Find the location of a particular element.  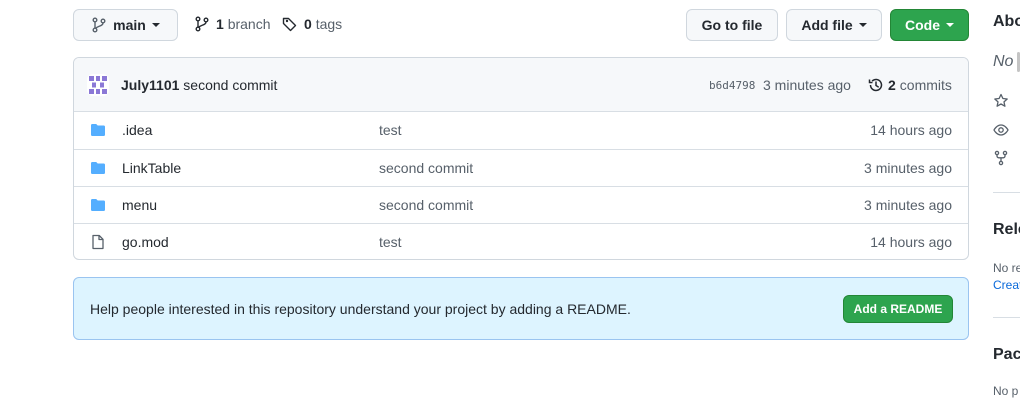

file-row: .idea test 14 hours ago is located at coordinates (521, 130).